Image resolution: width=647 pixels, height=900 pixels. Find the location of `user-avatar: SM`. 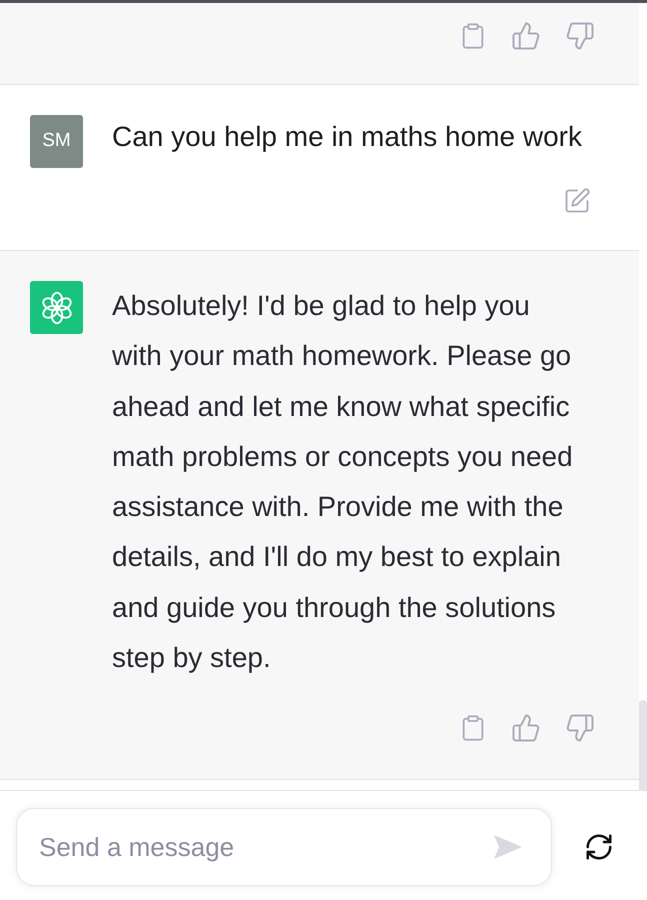

user-avatar: SM is located at coordinates (56, 141).